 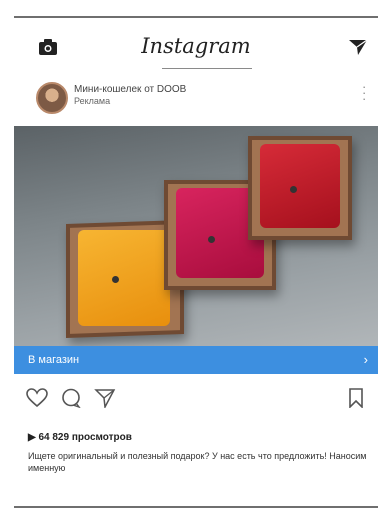 What do you see at coordinates (356, 398) in the screenshot?
I see `bookmark-icon` at bounding box center [356, 398].